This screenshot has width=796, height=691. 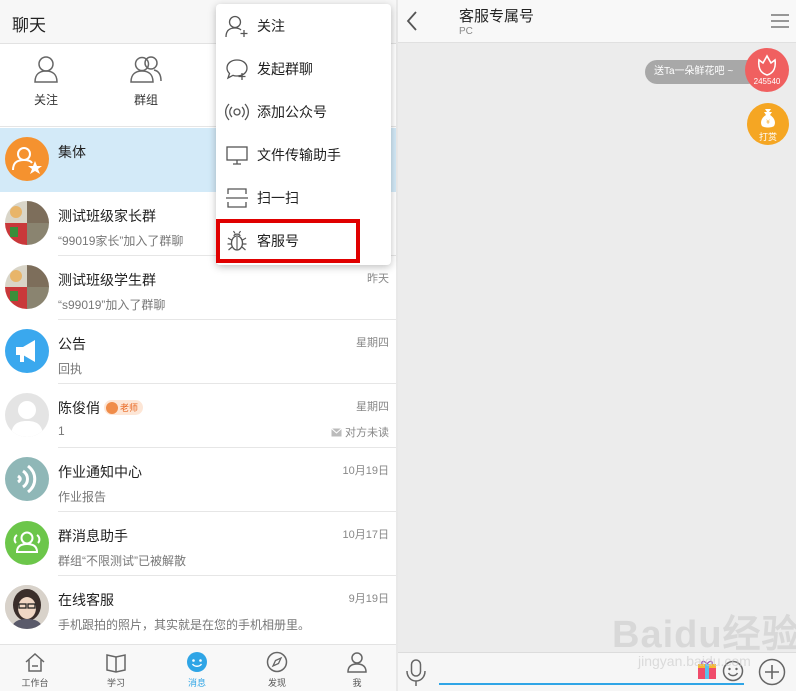 I want to click on chat-title: 客服专属号, so click(x=497, y=16).